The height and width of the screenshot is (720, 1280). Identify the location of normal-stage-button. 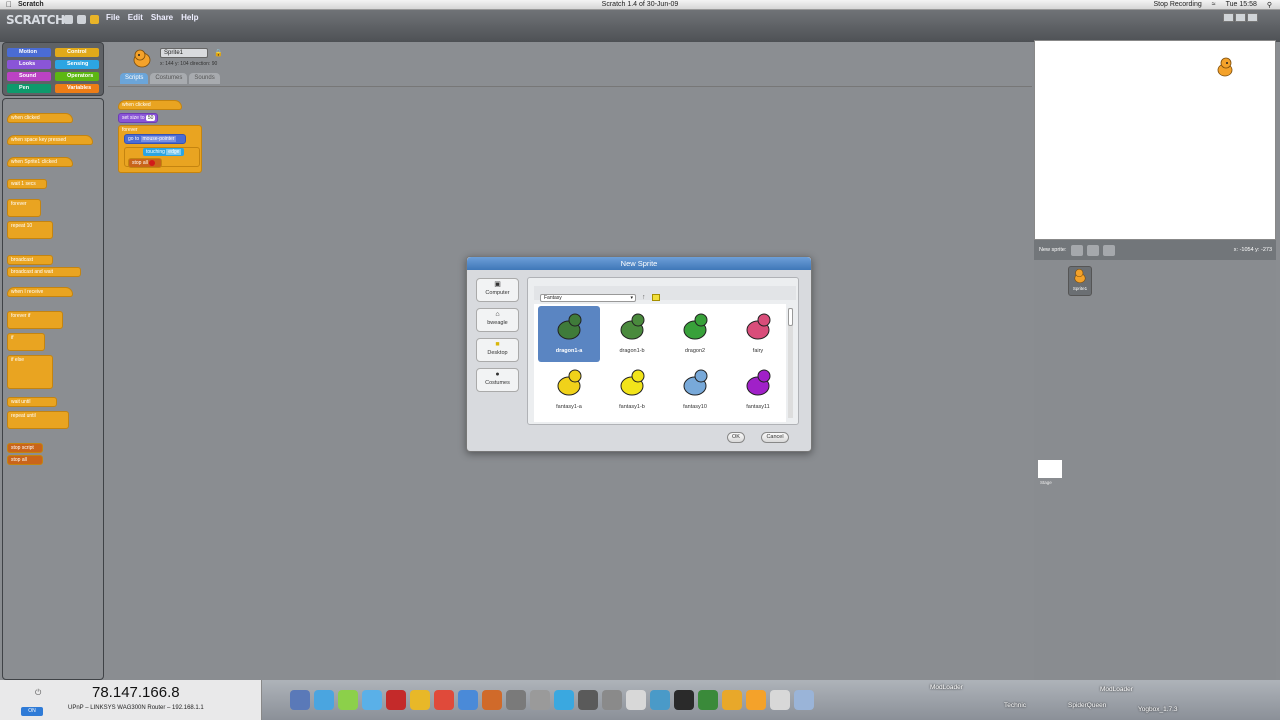
(1240, 17).